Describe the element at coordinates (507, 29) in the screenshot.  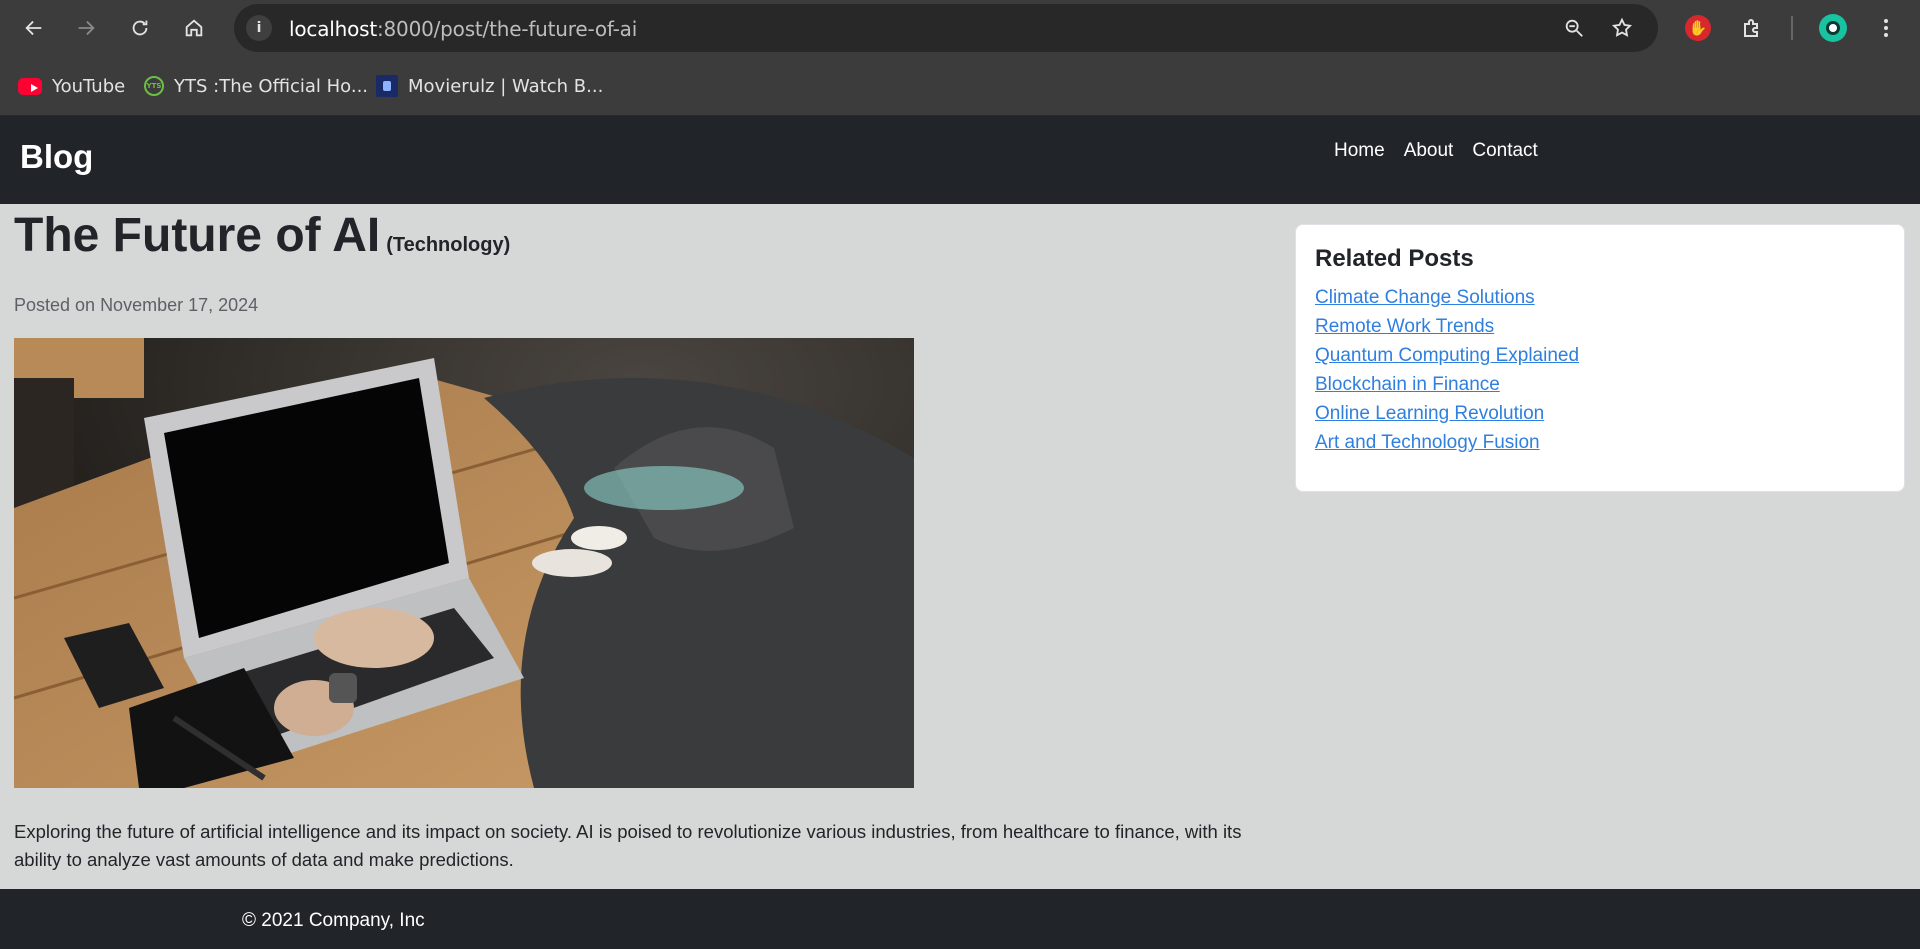
I see `url-path: :8000/post/the-future-of-ai` at that location.